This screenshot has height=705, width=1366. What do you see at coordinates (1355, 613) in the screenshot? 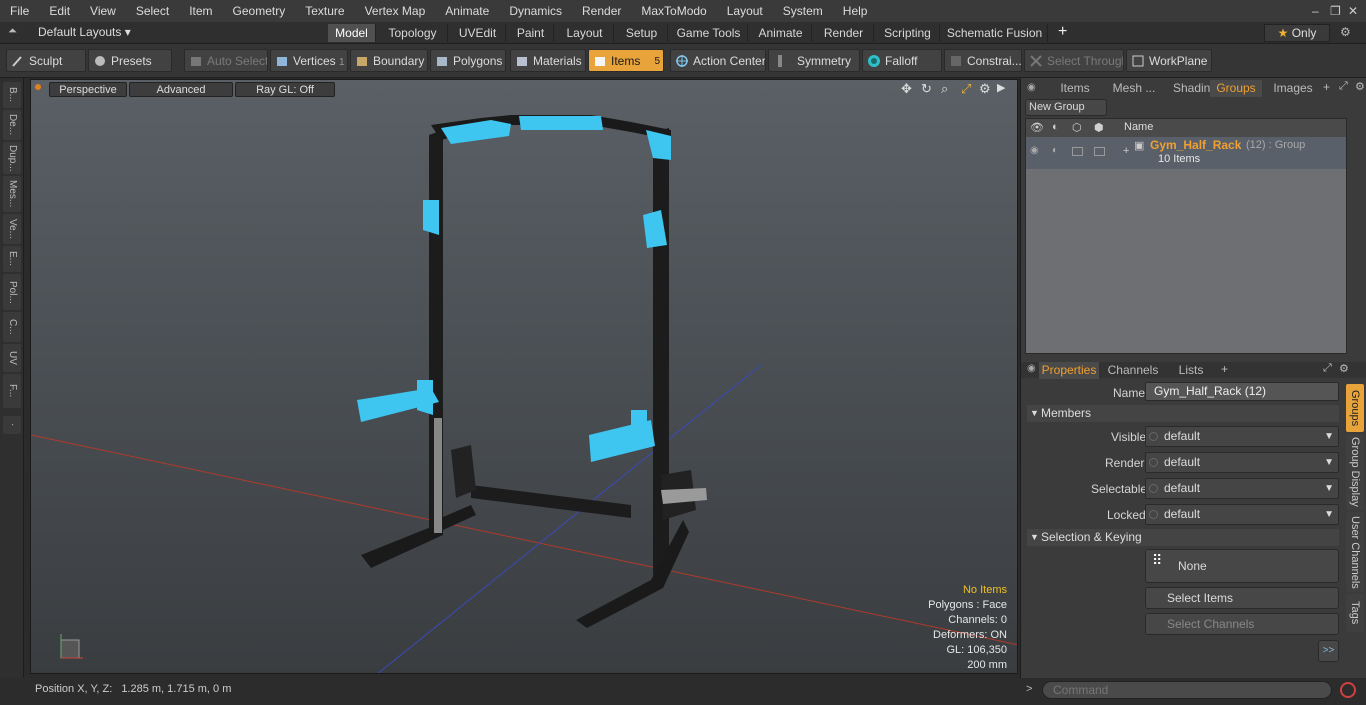
I see `side-tab-tags: Tags` at bounding box center [1355, 613].